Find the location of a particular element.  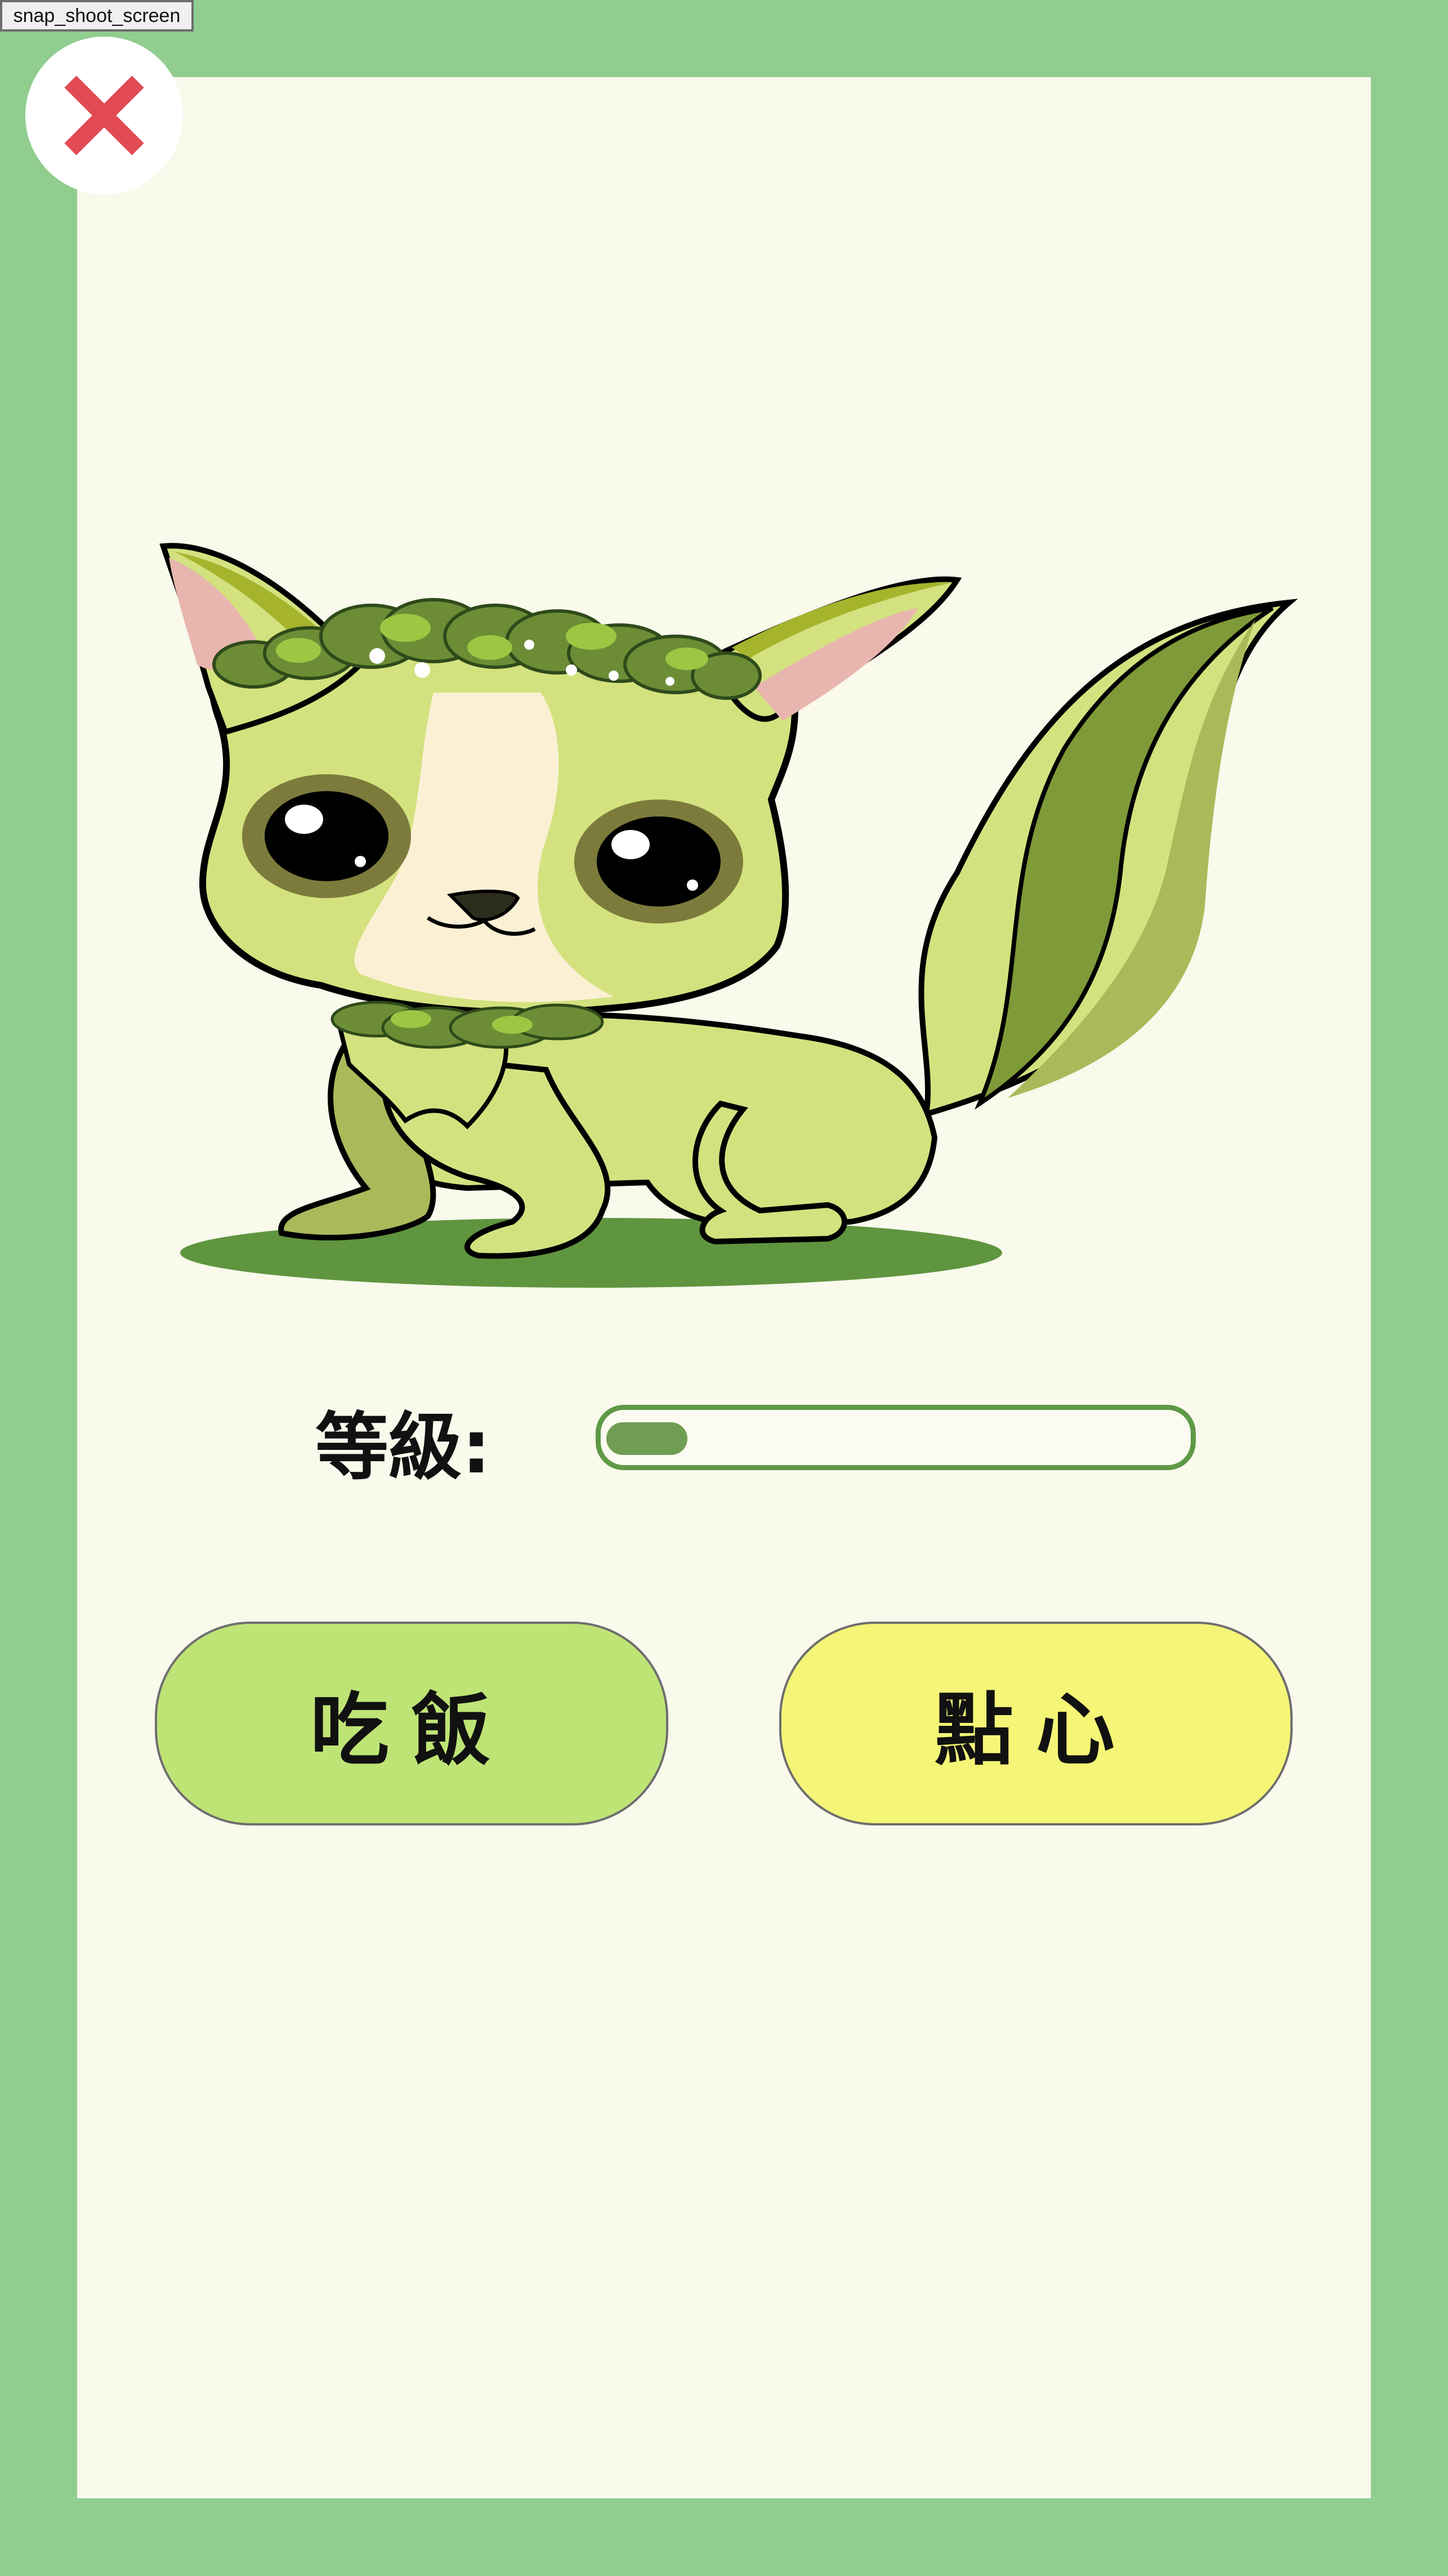

level-label: 等級: is located at coordinates (403, 1447).